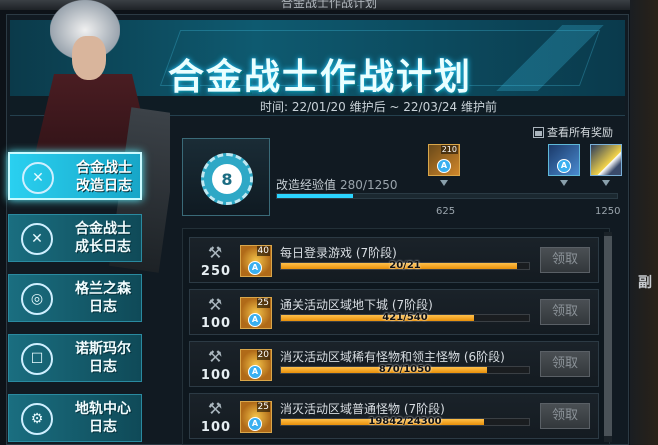 Image resolution: width=658 pixels, height=445 pixels. What do you see at coordinates (216, 271) in the screenshot?
I see `task-points: 250` at bounding box center [216, 271].